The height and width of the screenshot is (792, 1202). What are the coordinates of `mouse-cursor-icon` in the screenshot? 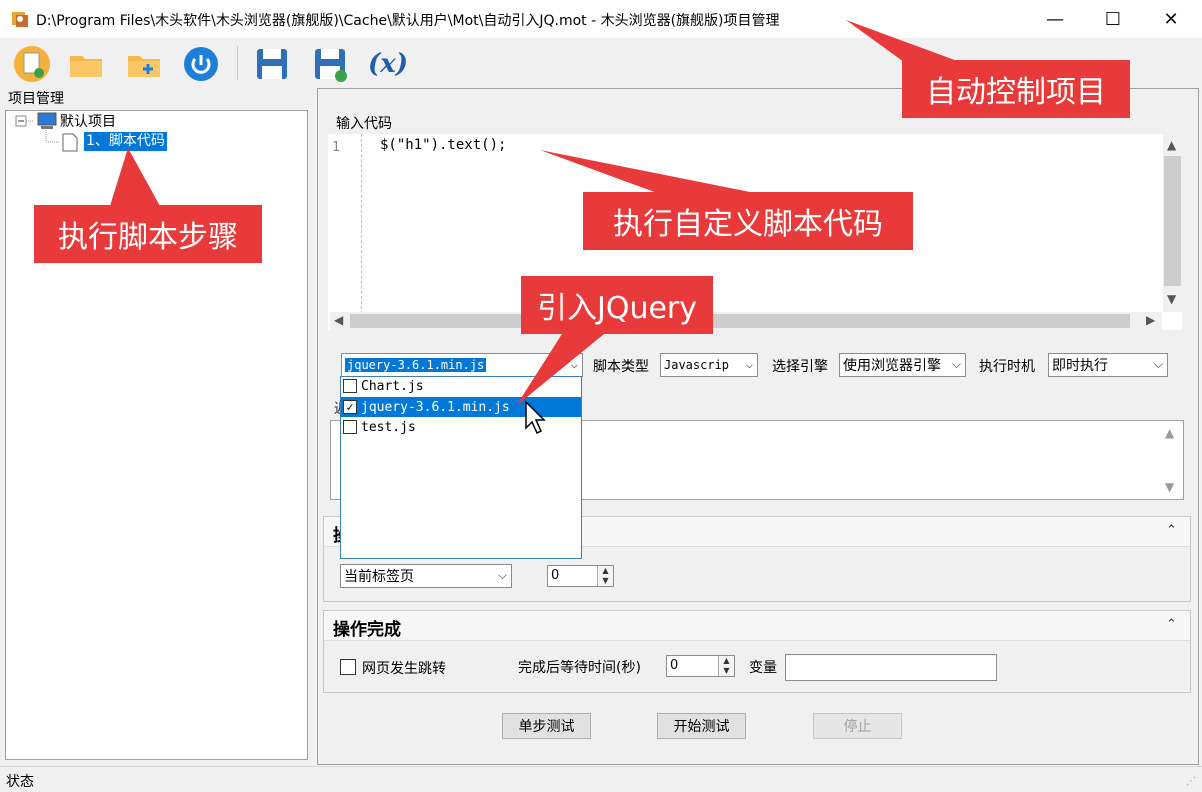 It's located at (535, 417).